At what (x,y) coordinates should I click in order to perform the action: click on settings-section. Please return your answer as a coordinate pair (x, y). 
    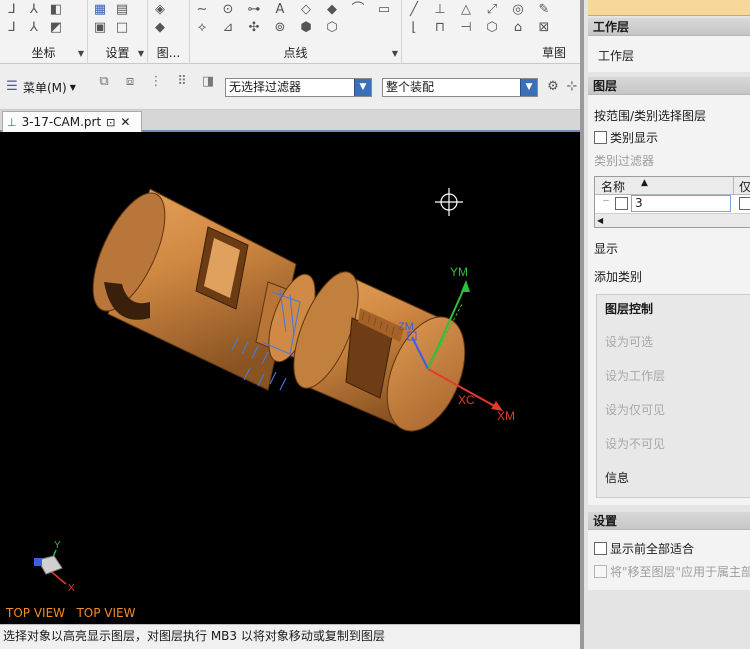
    Looking at the image, I should click on (669, 560).